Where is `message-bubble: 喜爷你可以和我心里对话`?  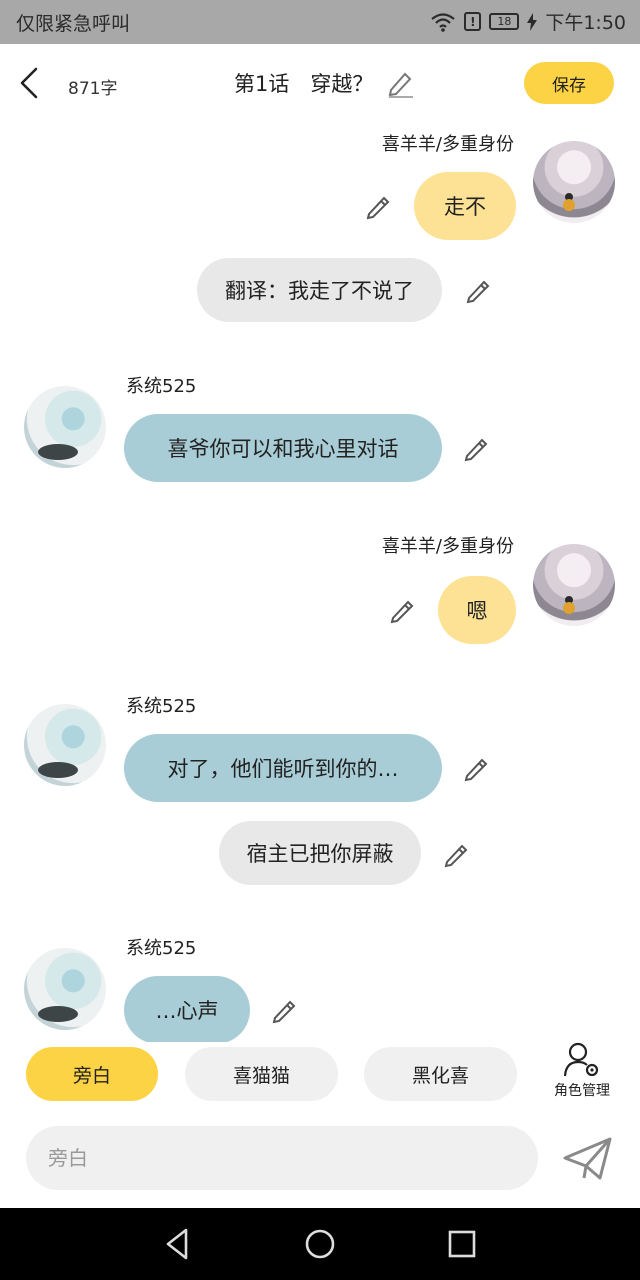
message-bubble: 喜爷你可以和我心里对话 is located at coordinates (283, 448).